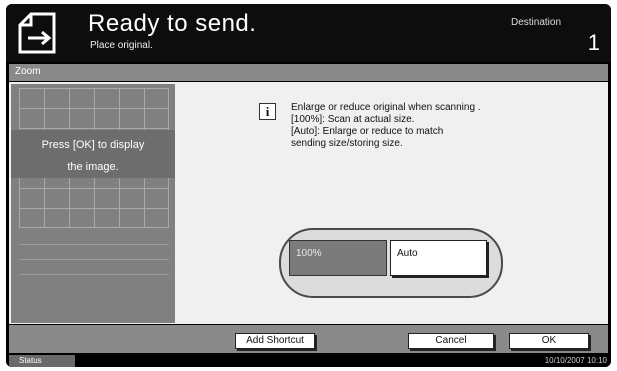  Describe the element at coordinates (593, 42) in the screenshot. I see `destination-count: 1` at that location.